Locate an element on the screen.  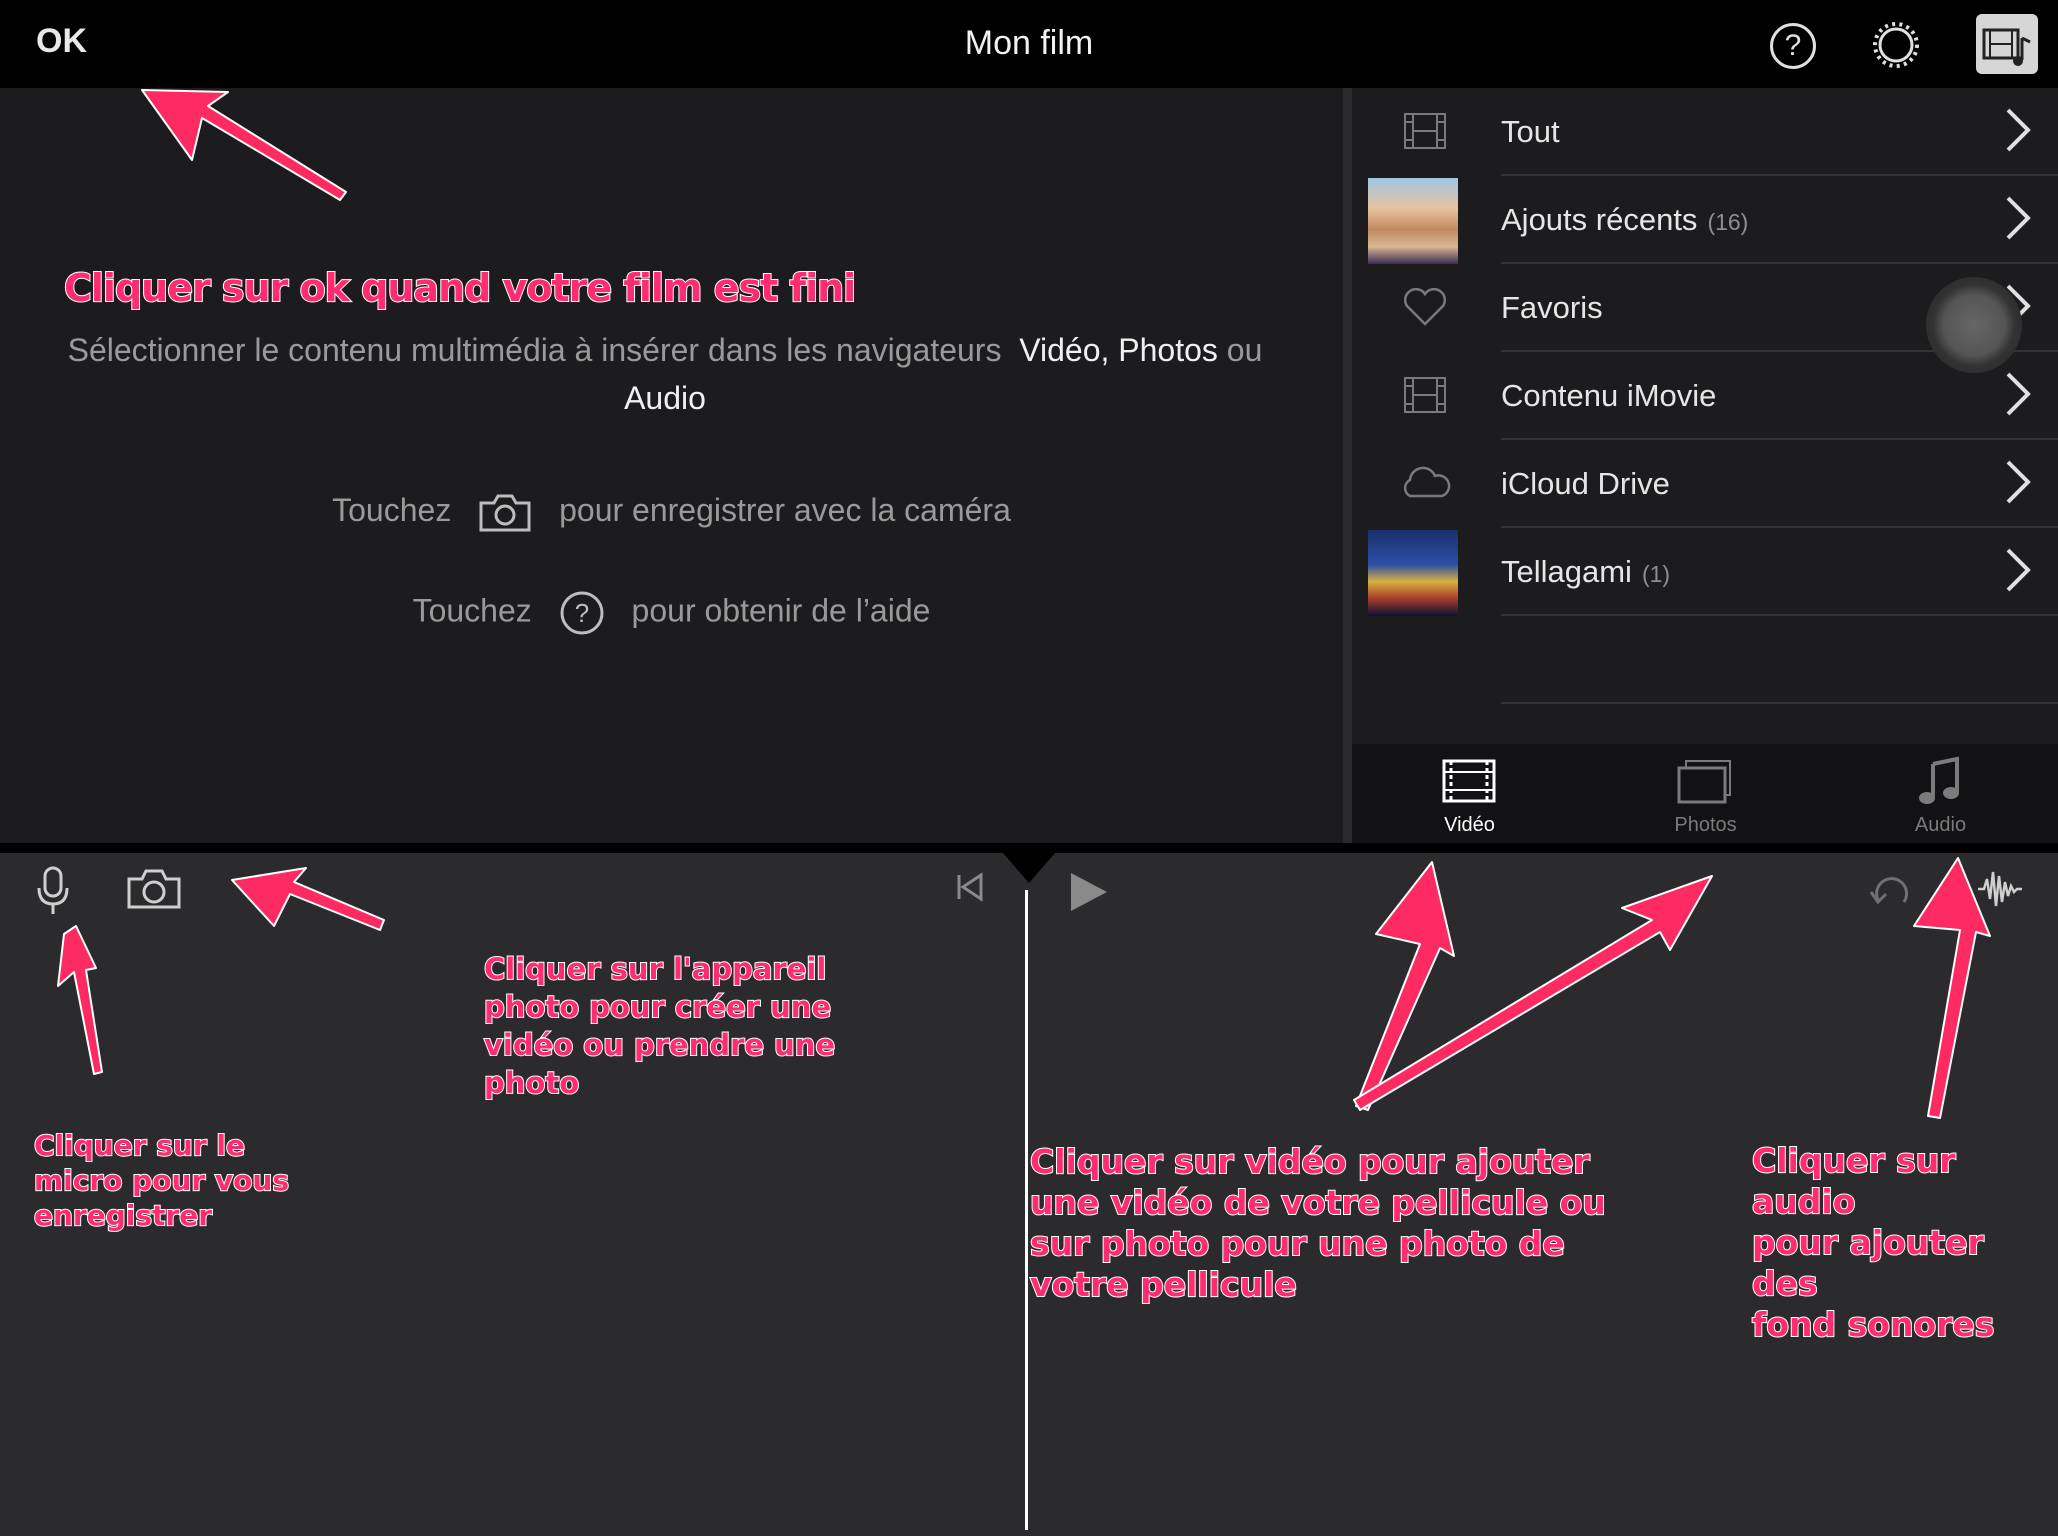
arrow-to-audio-tab is located at coordinates (1952, 988).